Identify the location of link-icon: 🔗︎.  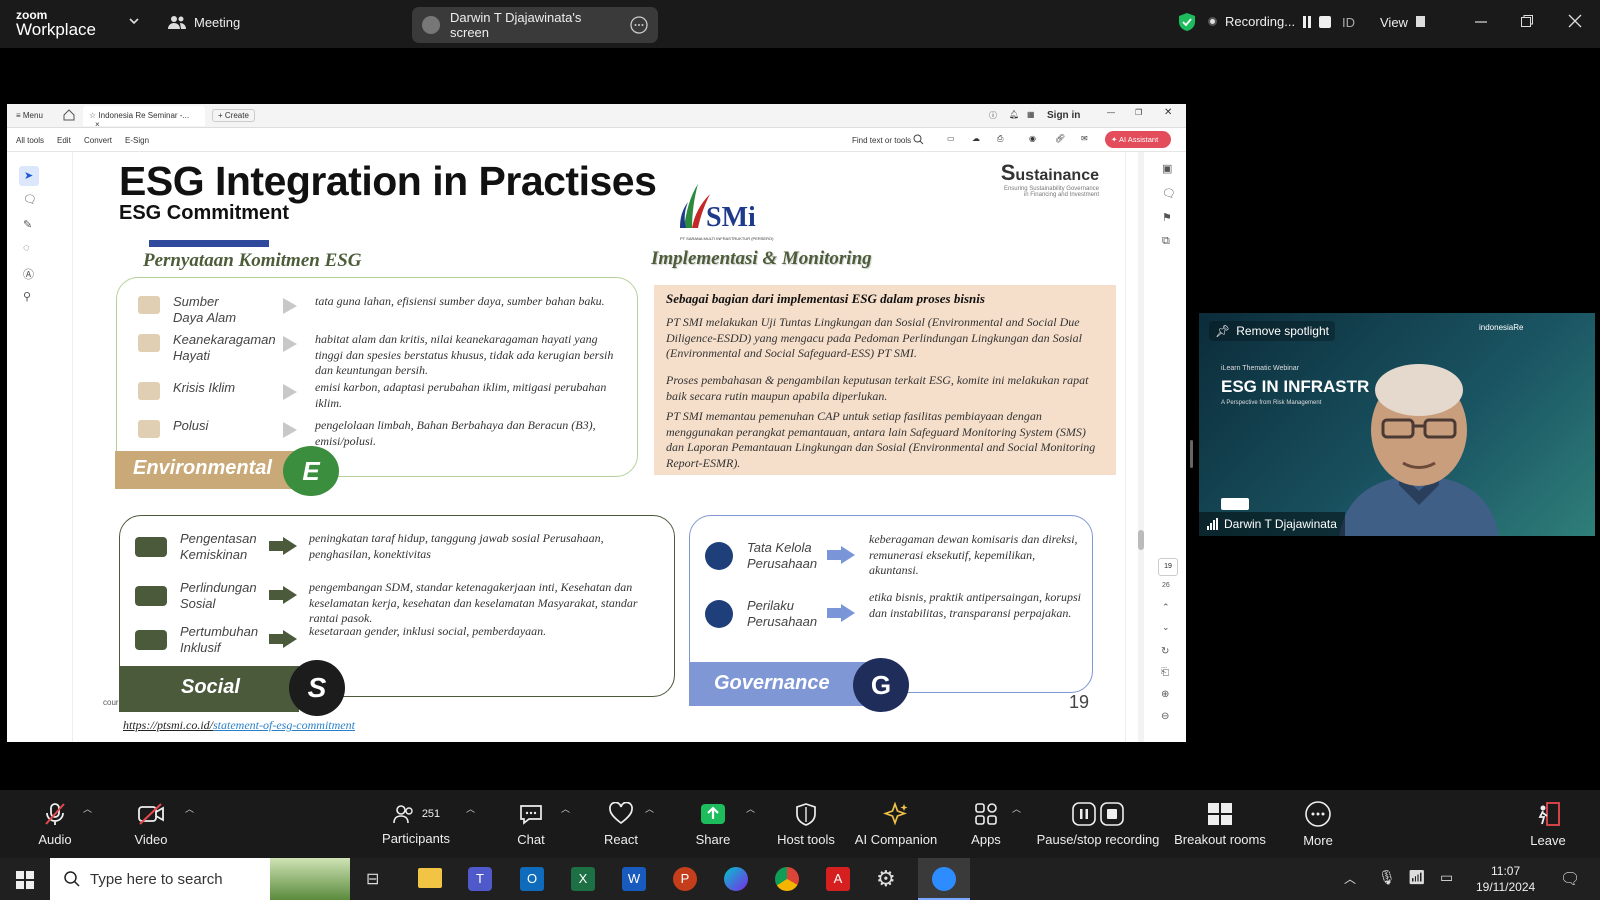
(1060, 138).